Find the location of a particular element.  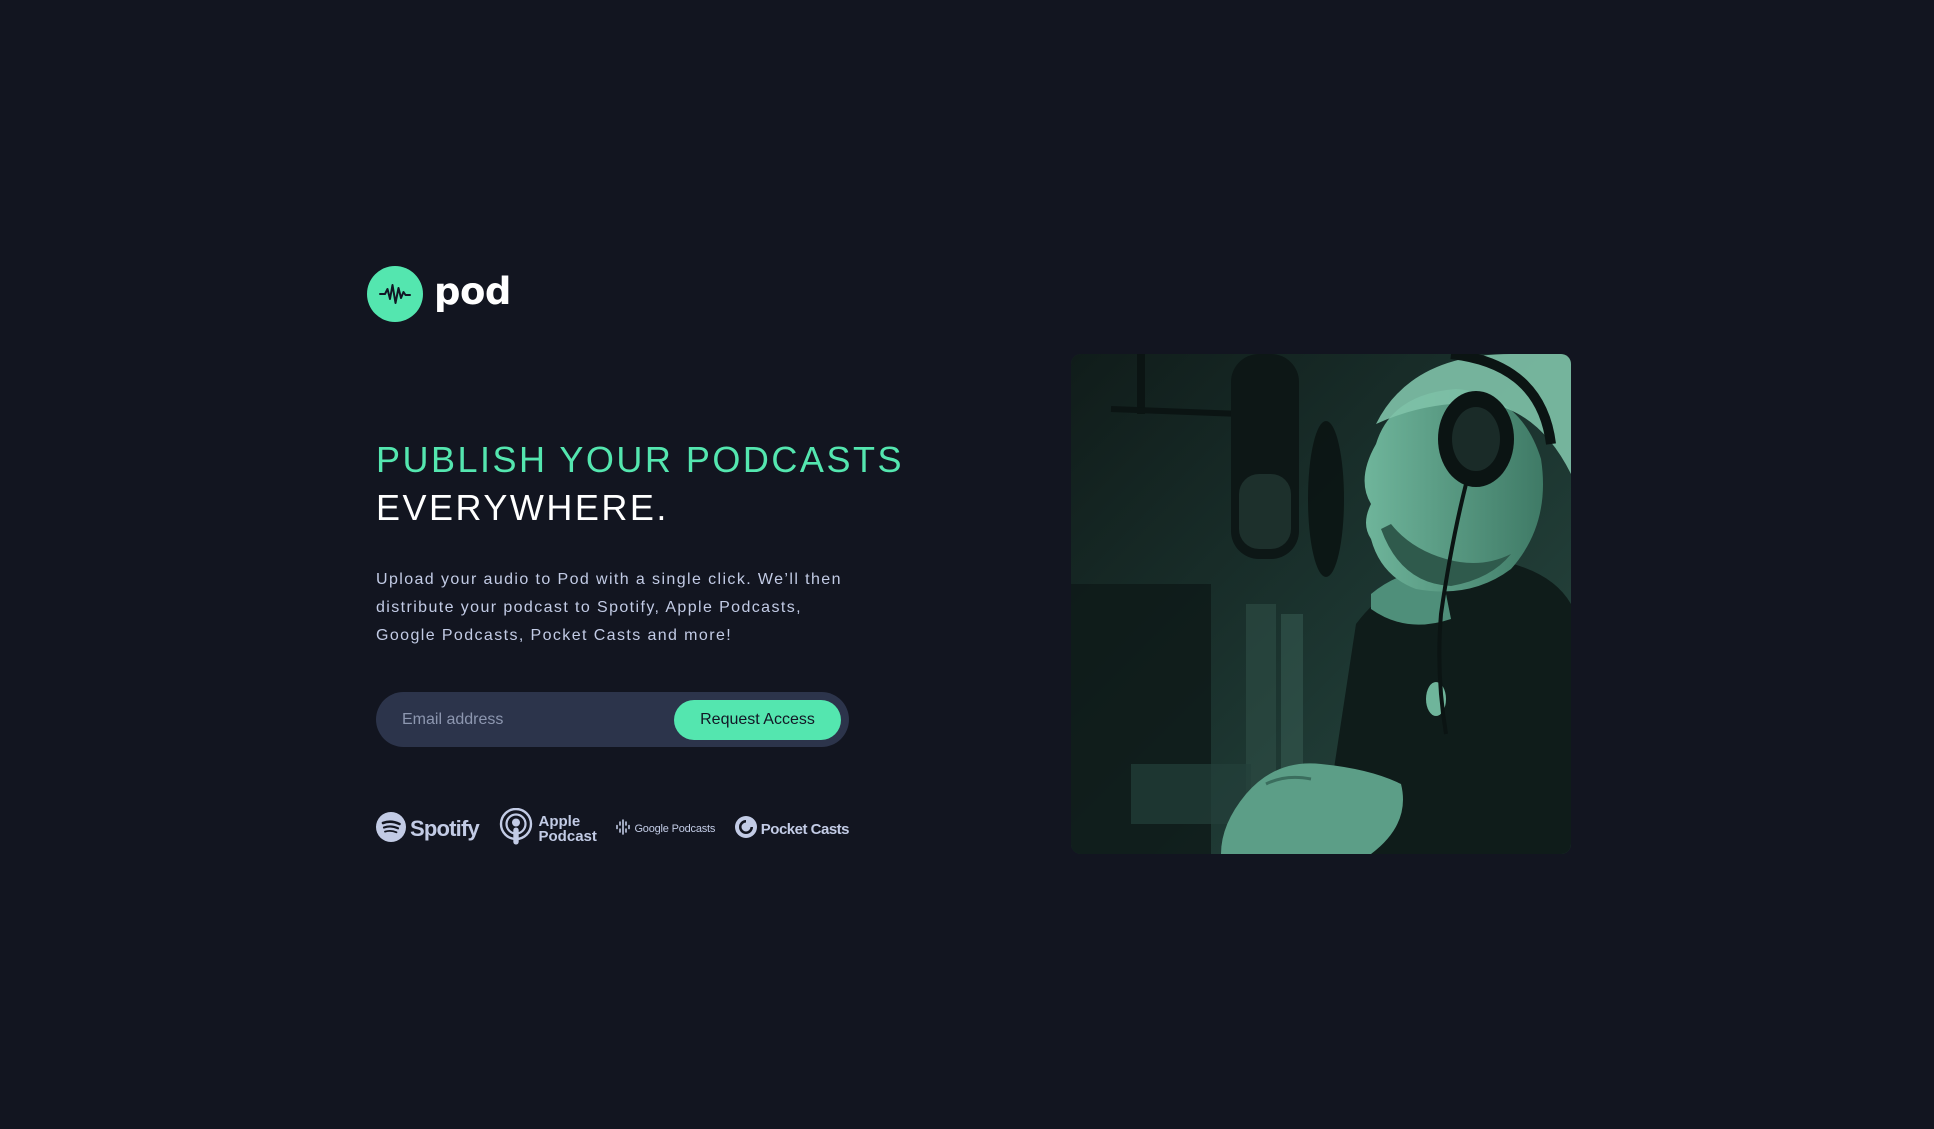

platform-pocket-casts: Pocket Casts is located at coordinates (792, 829).